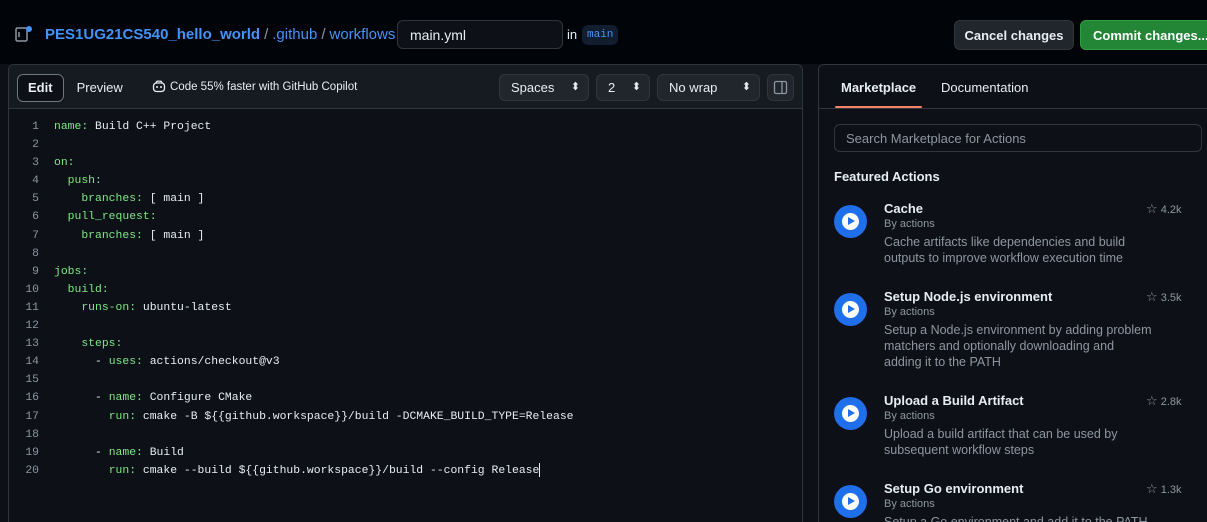  What do you see at coordinates (405, 398) in the screenshot?
I see `code-line: 16 - name: Configure CMake` at bounding box center [405, 398].